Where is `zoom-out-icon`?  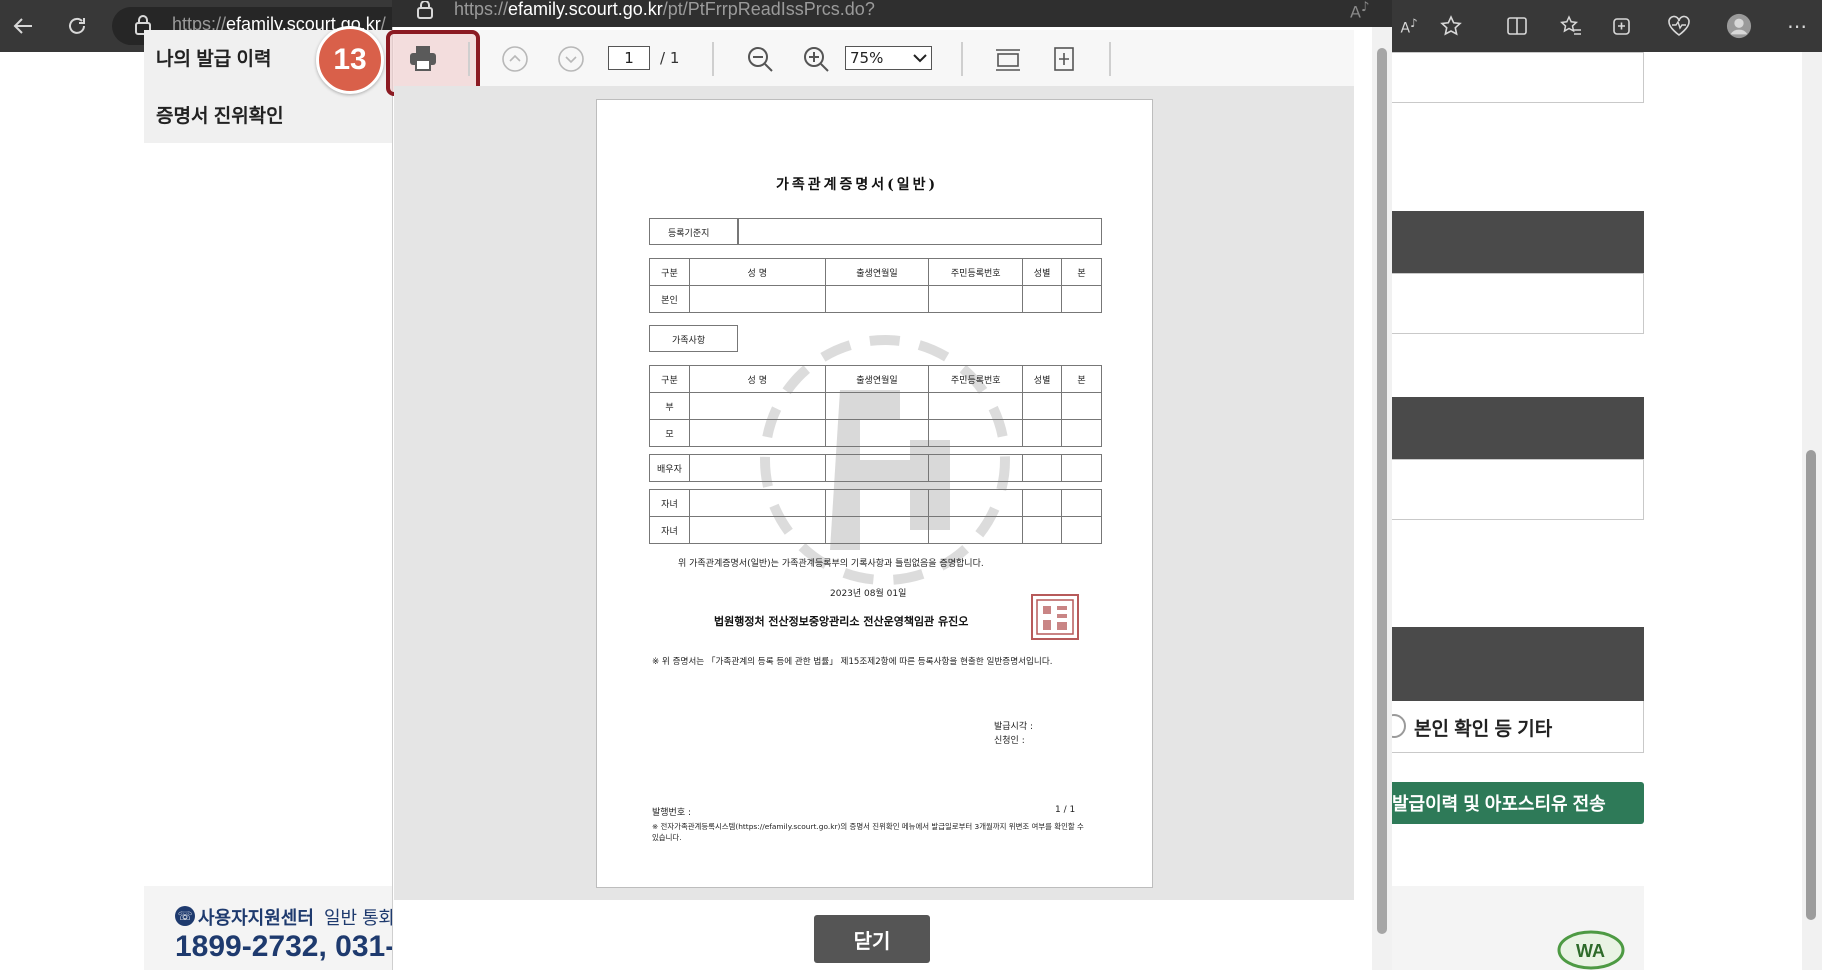
zoom-out-icon is located at coordinates (760, 59).